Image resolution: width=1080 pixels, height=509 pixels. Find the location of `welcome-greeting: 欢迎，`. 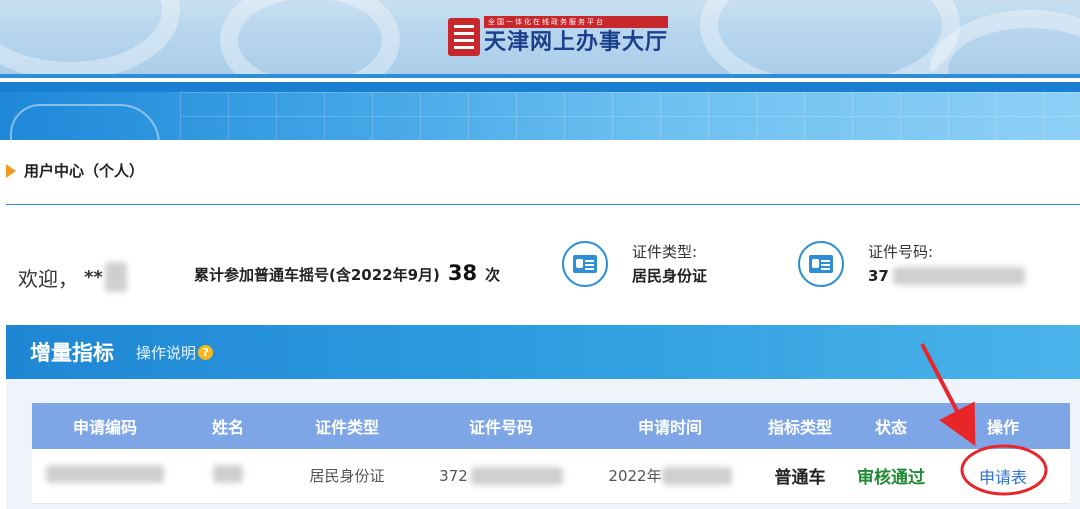

welcome-greeting: 欢迎， is located at coordinates (48, 278).